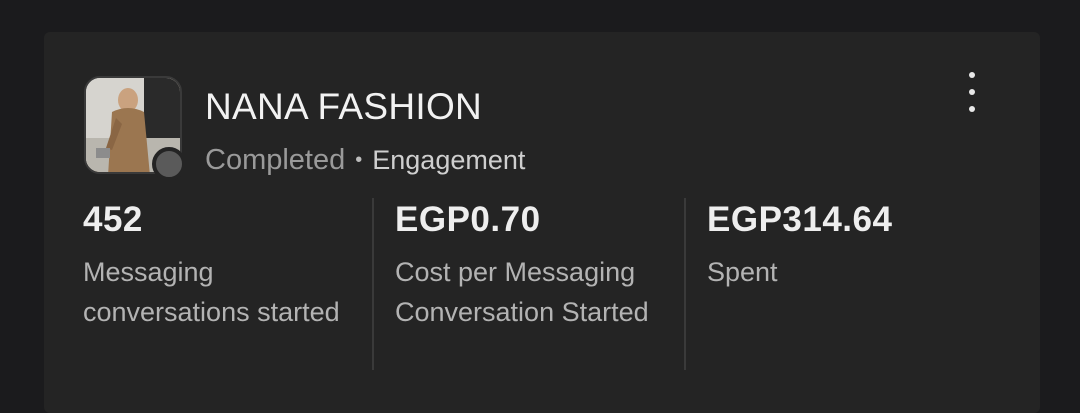 The height and width of the screenshot is (413, 1080). I want to click on metric-value: EGP314.64, so click(800, 219).